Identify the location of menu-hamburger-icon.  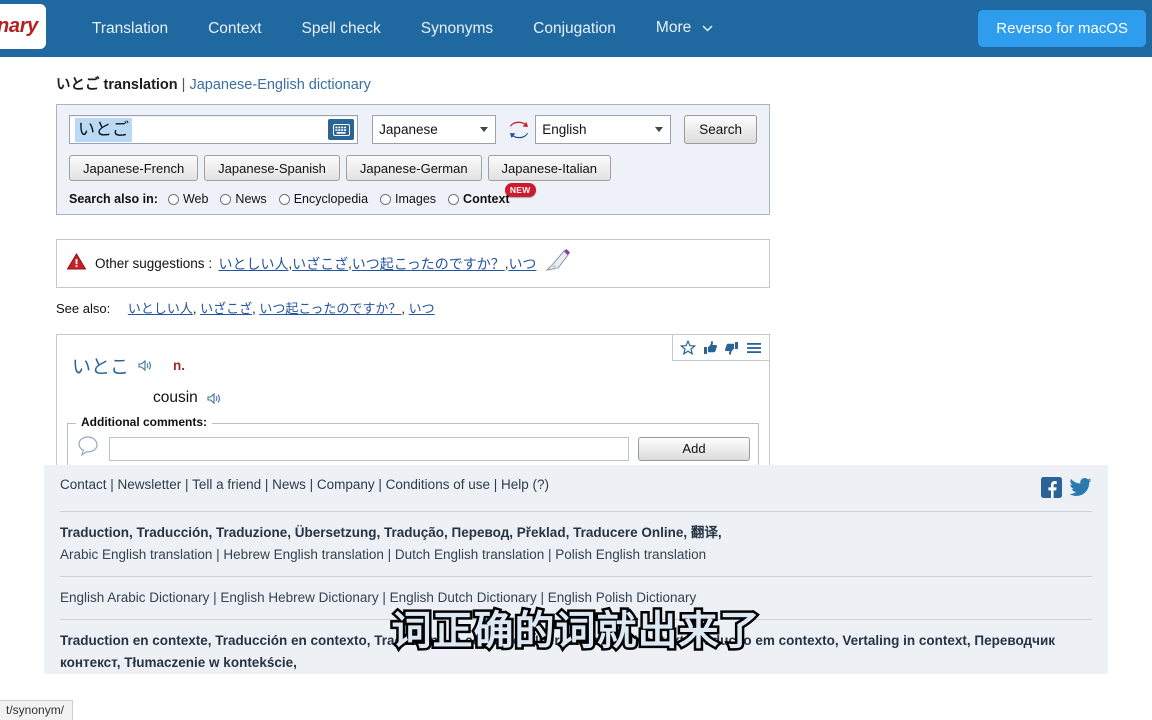
(754, 348).